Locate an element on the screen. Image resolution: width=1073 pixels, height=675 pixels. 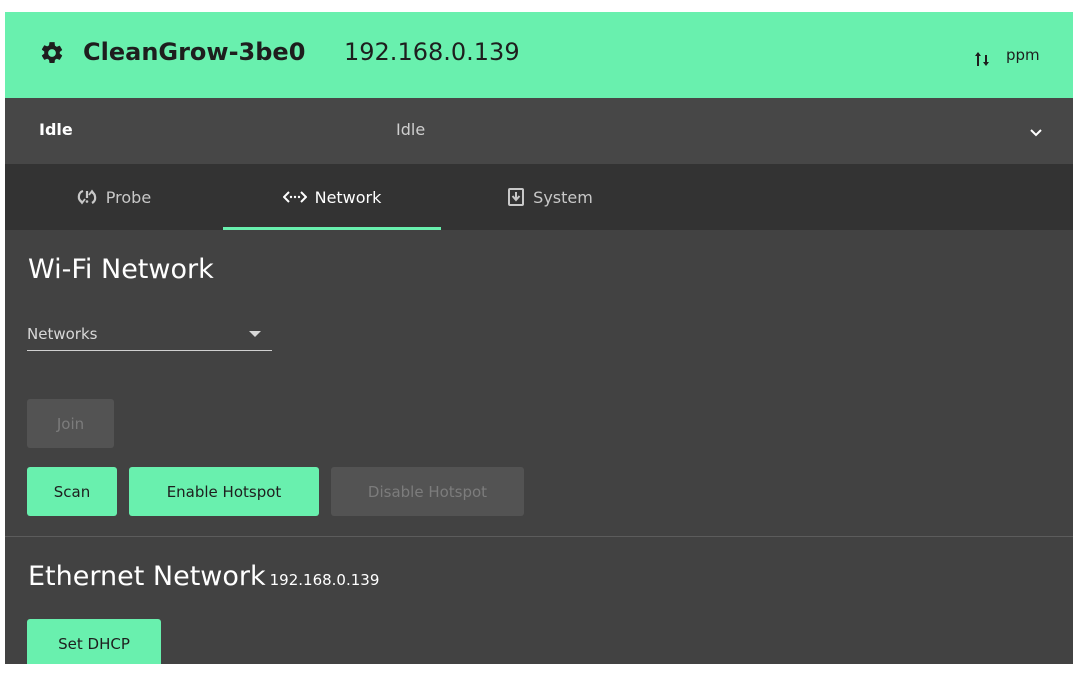
chevron-down-icon is located at coordinates (1036, 132).